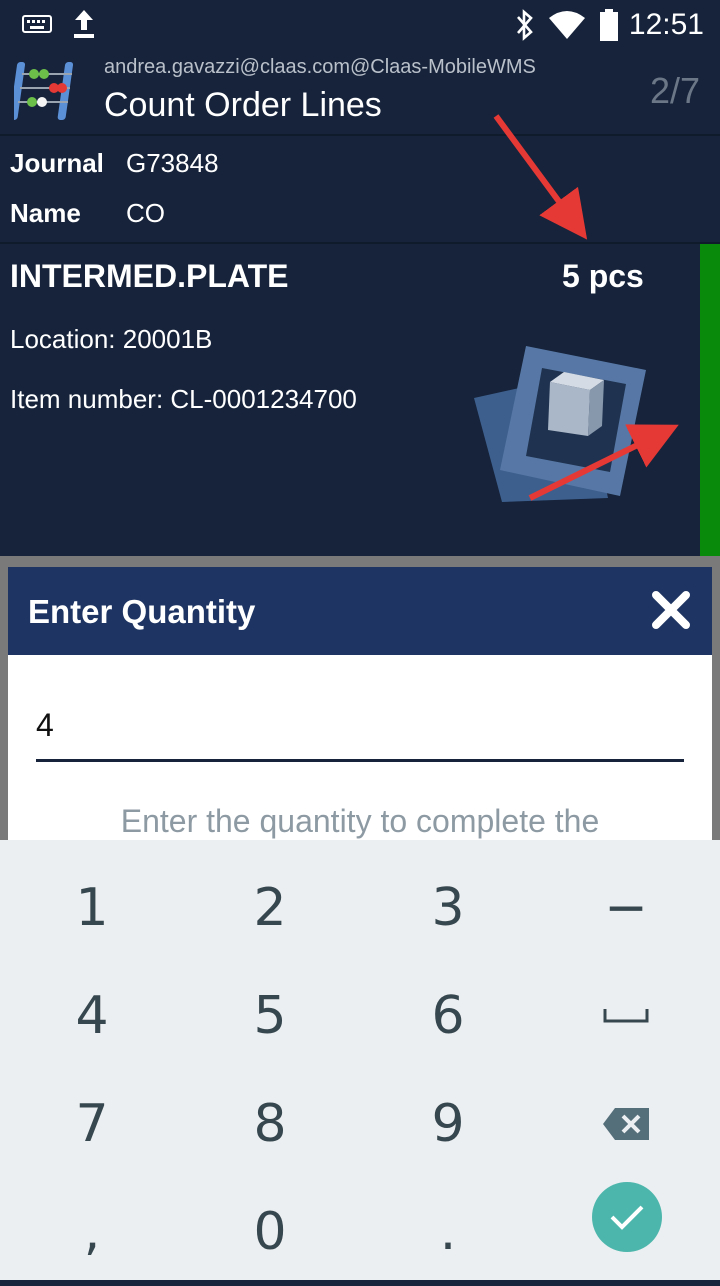  What do you see at coordinates (448, 1124) in the screenshot?
I see `key-9: 9` at bounding box center [448, 1124].